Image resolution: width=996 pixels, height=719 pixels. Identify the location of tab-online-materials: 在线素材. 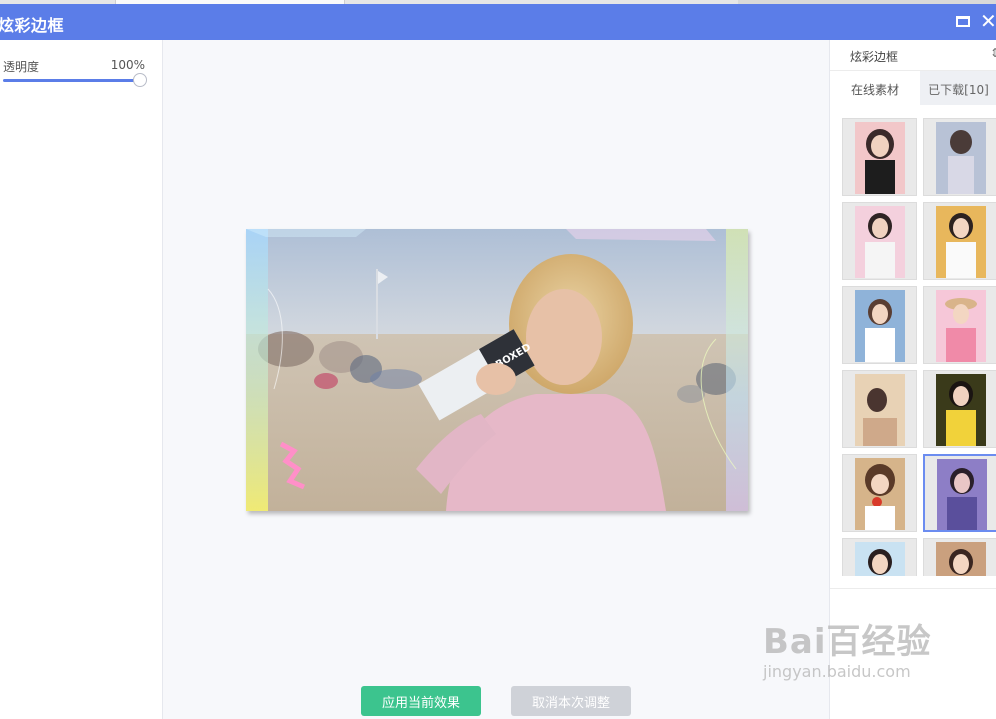
(875, 88).